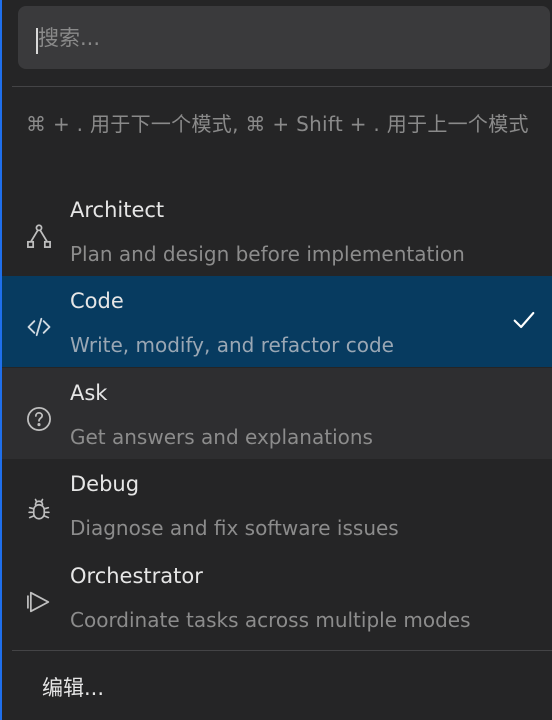 The width and height of the screenshot is (552, 720). I want to click on mode-item-debug: Debug Diagnose and fix software issues, so click(277, 504).